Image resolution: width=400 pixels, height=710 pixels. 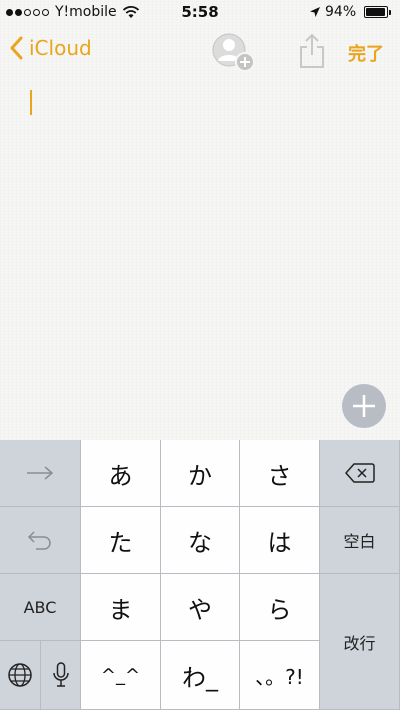 I want to click on globe-key, so click(x=20, y=675).